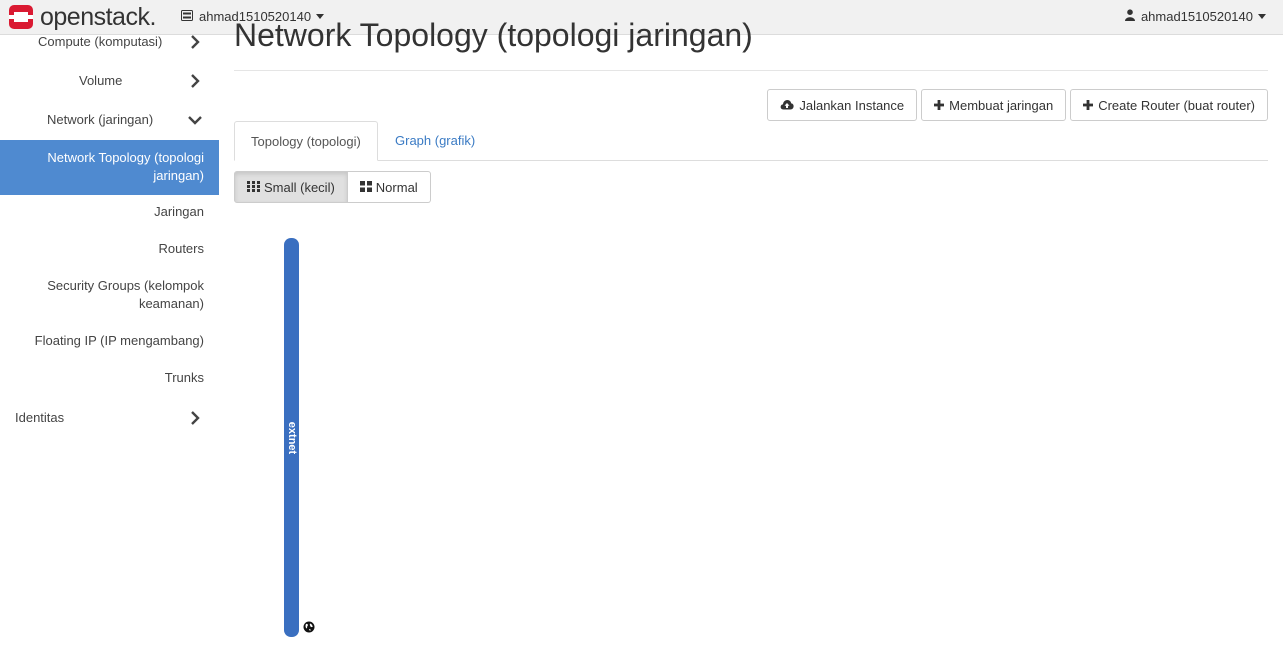 The width and height of the screenshot is (1283, 665). Describe the element at coordinates (1262, 16) in the screenshot. I see `caret-down-icon` at that location.